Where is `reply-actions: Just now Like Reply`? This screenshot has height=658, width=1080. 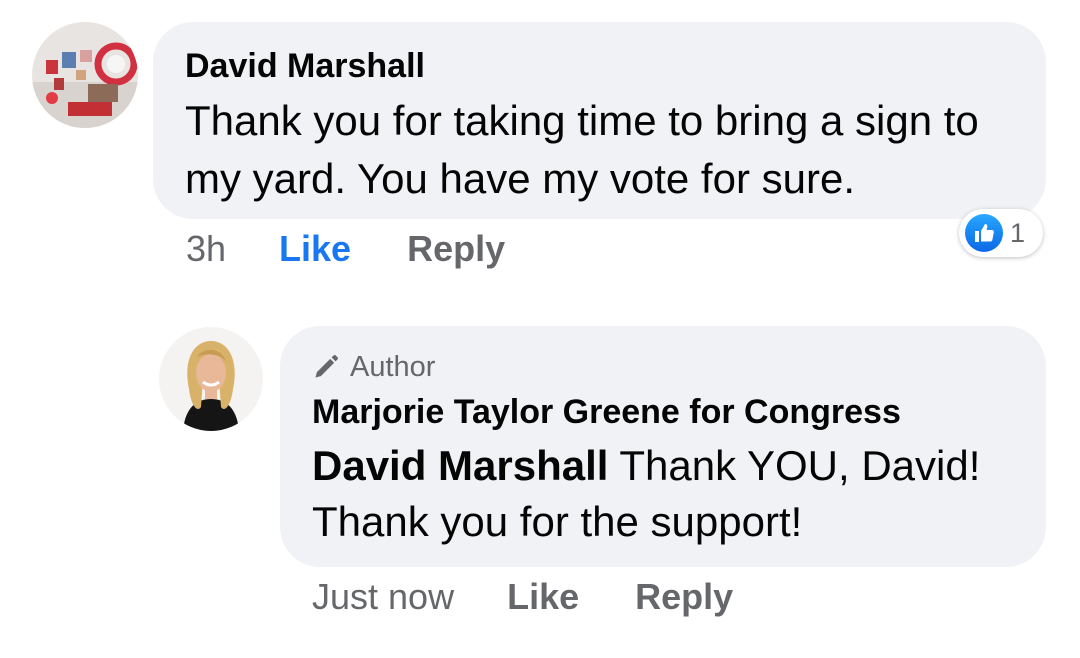 reply-actions: Just now Like Reply is located at coordinates (522, 597).